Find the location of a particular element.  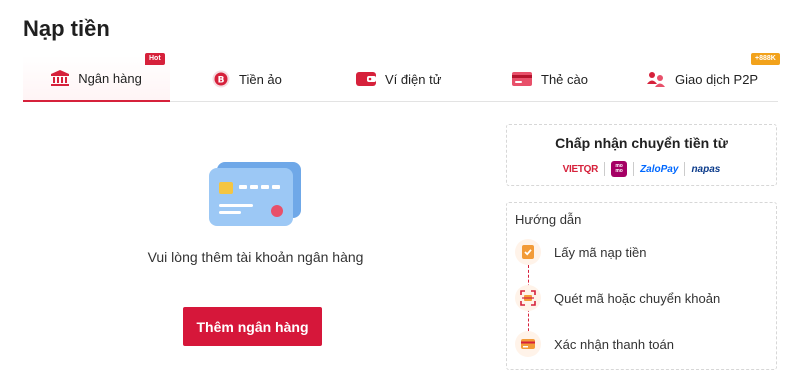

tab-scratch-card: Thẻ cào is located at coordinates (557, 79).